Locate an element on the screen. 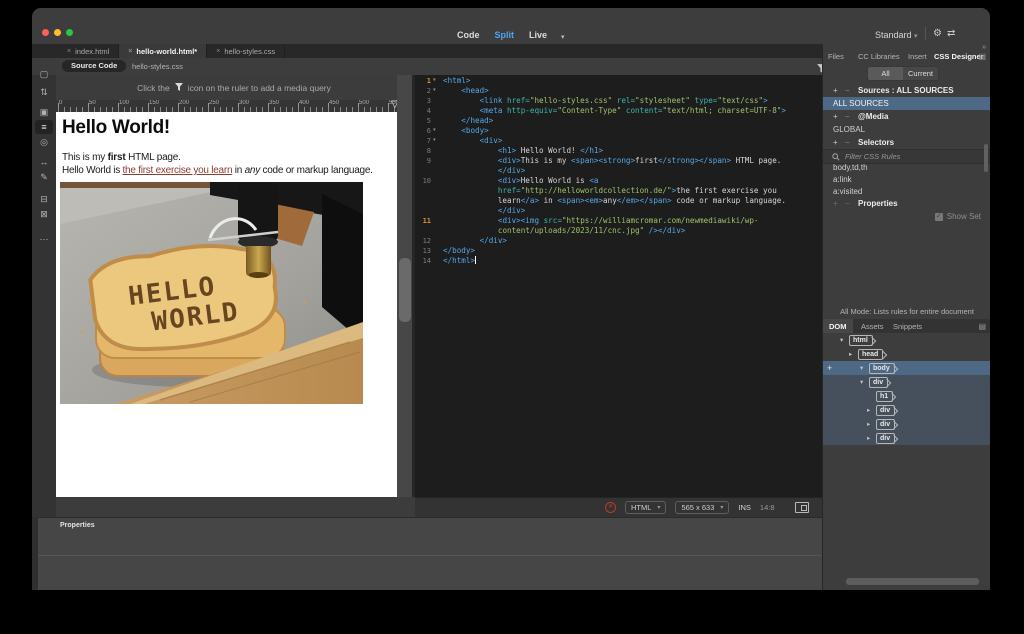 The width and height of the screenshot is (1024, 634). tab-files: Files is located at coordinates (836, 56).